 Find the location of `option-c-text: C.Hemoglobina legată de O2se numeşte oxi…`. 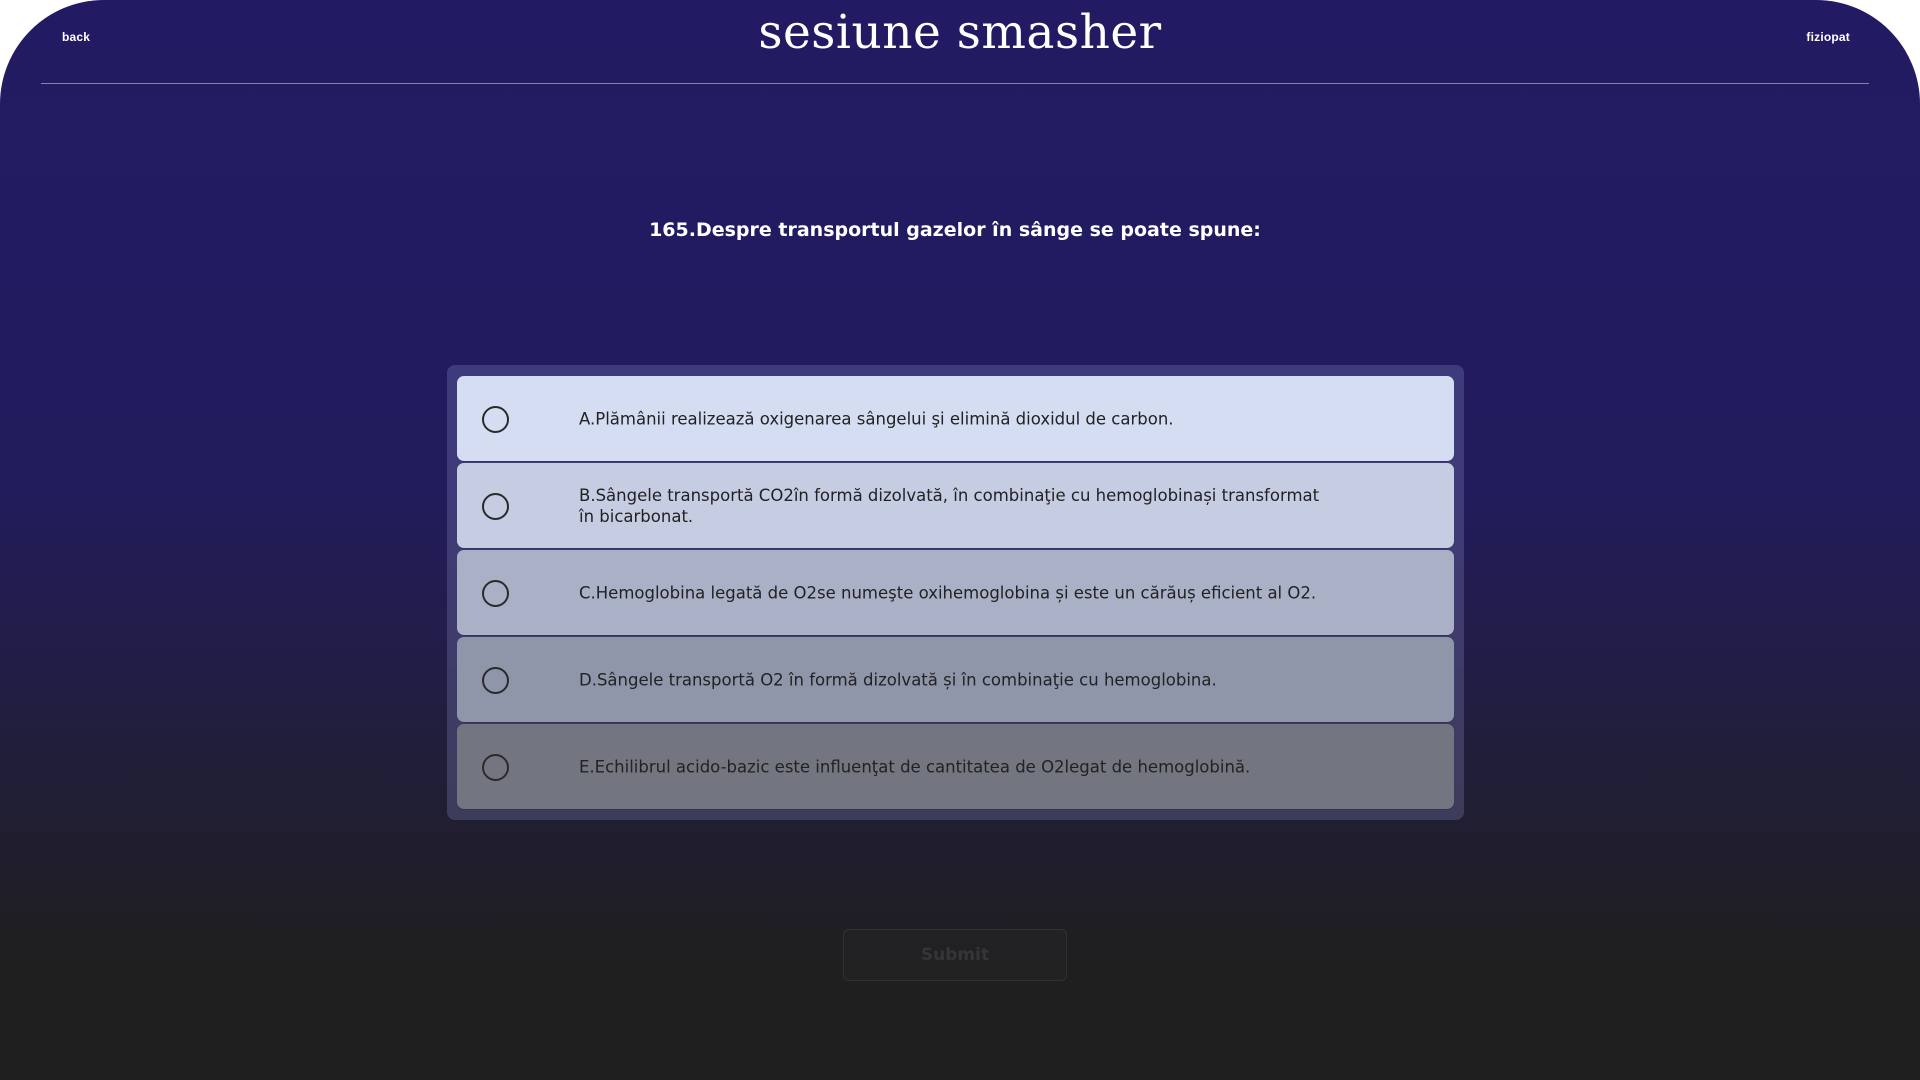

option-c-text: C.Hemoglobina legată de O2se numeşte oxi… is located at coordinates (948, 592).